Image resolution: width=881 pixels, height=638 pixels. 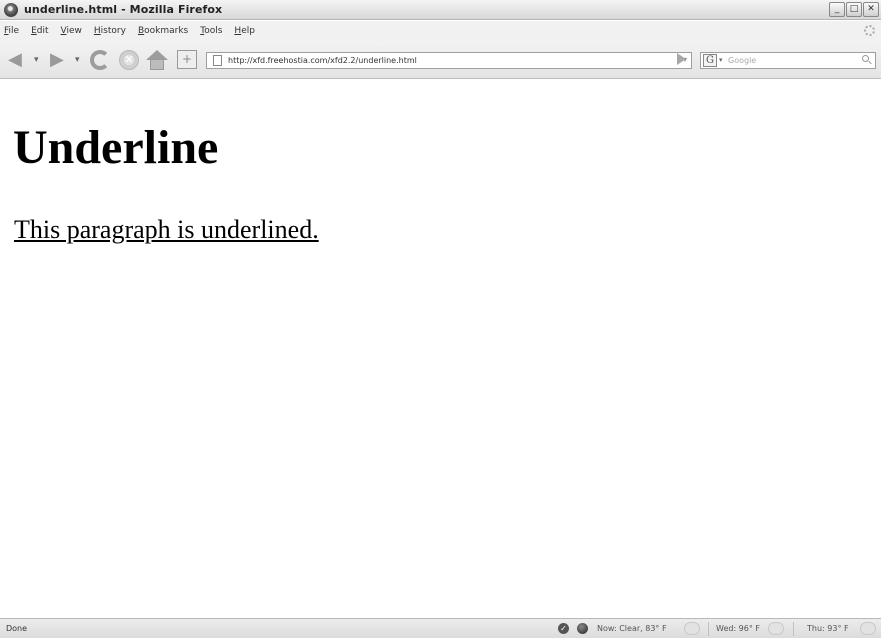 What do you see at coordinates (129, 60) in the screenshot?
I see `stop-icon: ✕` at bounding box center [129, 60].